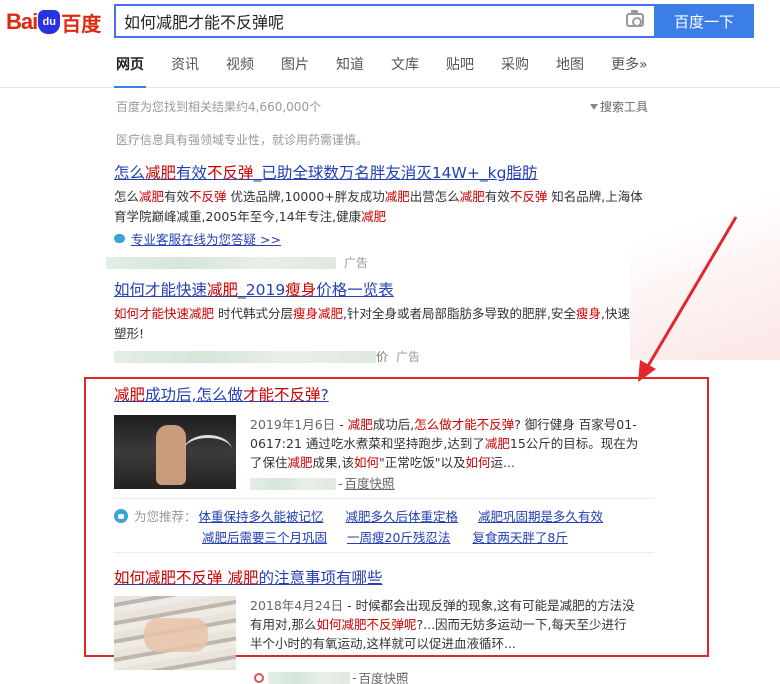 The width and height of the screenshot is (780, 684). I want to click on title-keyword: 如何, so click(130, 578).